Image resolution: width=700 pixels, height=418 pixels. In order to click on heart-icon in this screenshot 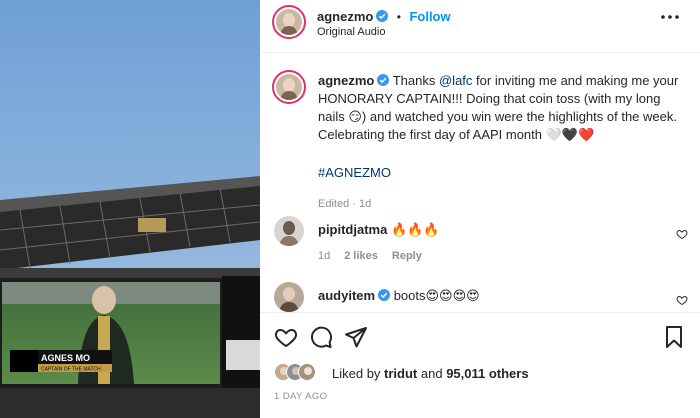, I will do `click(286, 337)`.